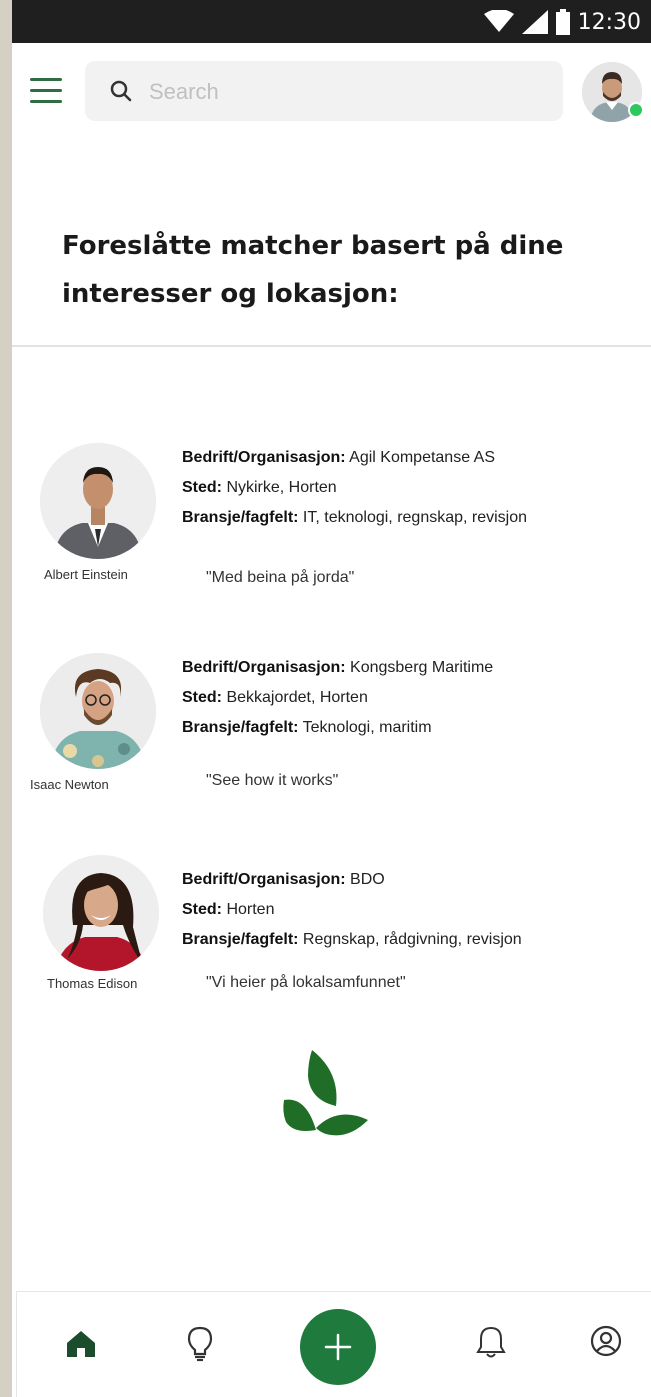 This screenshot has width=651, height=1397. Describe the element at coordinates (248, 909) in the screenshot. I see `place-value: Horten` at that location.